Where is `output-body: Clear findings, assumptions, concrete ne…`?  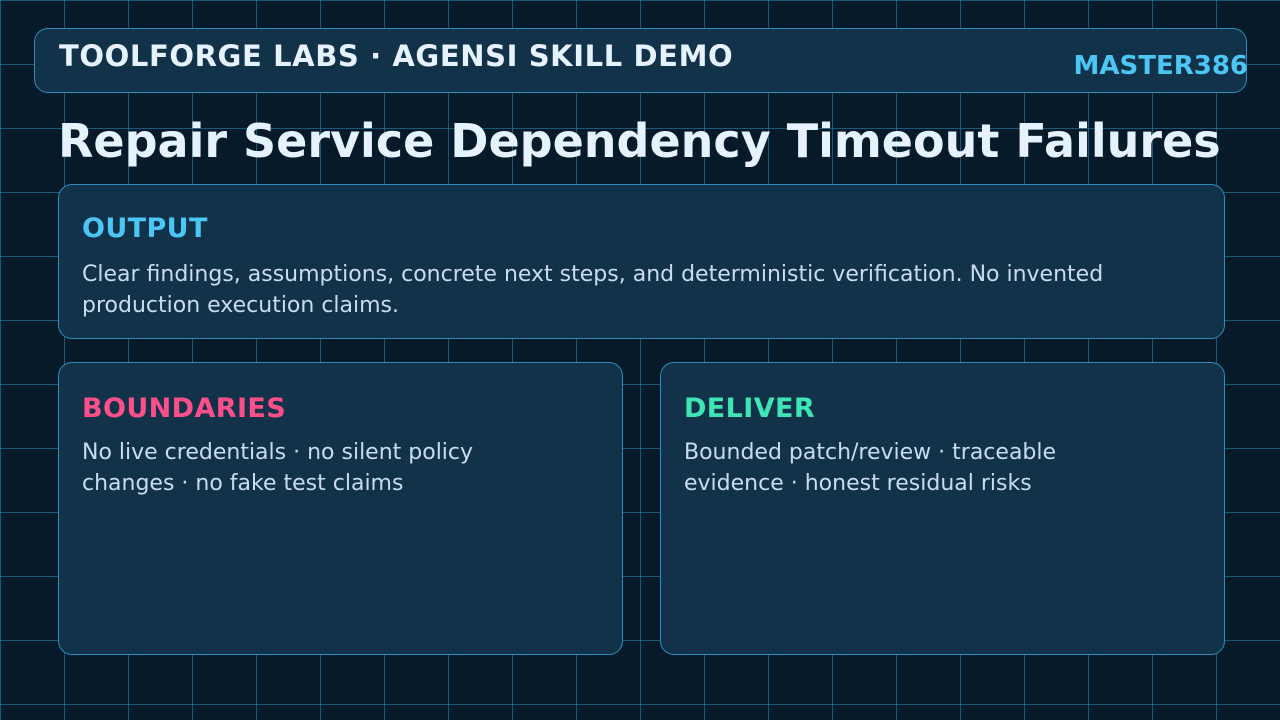 output-body: Clear findings, assumptions, concrete ne… is located at coordinates (593, 290).